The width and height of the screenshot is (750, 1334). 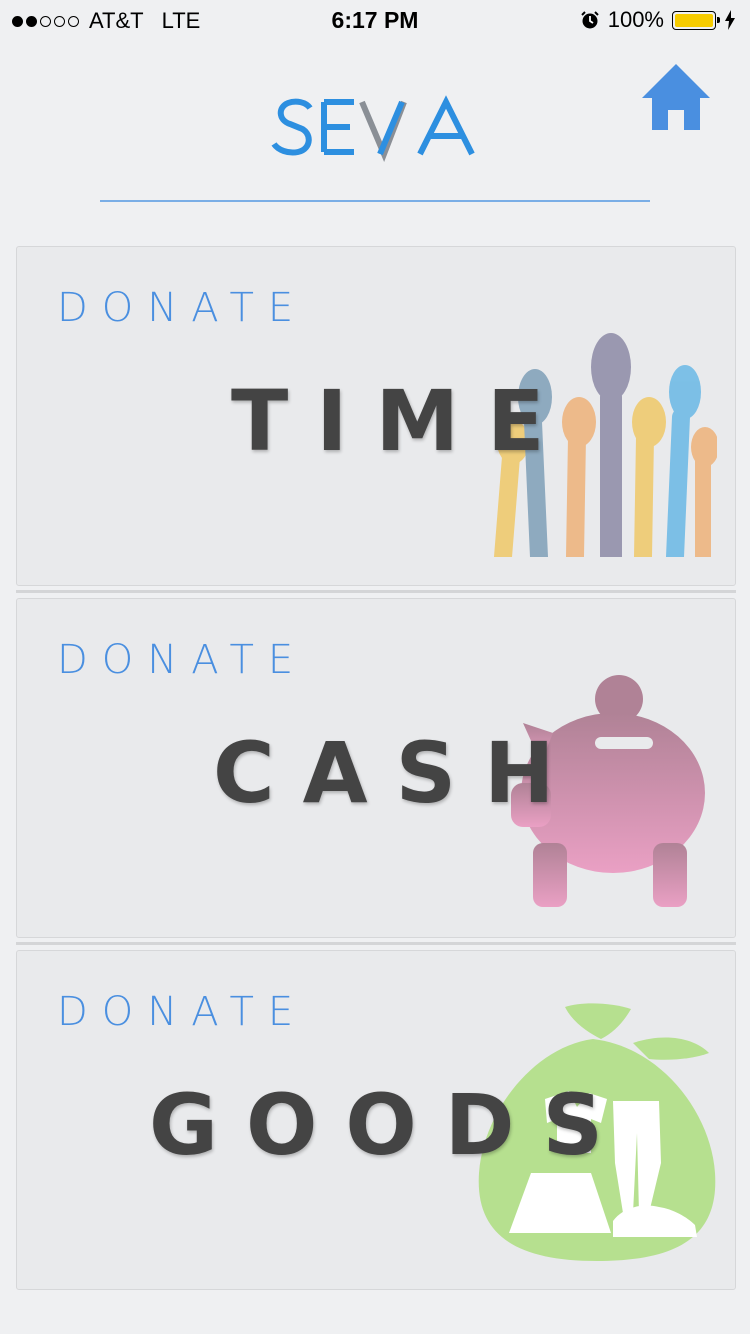 What do you see at coordinates (635, 19) in the screenshot?
I see `battery-percent: 100%` at bounding box center [635, 19].